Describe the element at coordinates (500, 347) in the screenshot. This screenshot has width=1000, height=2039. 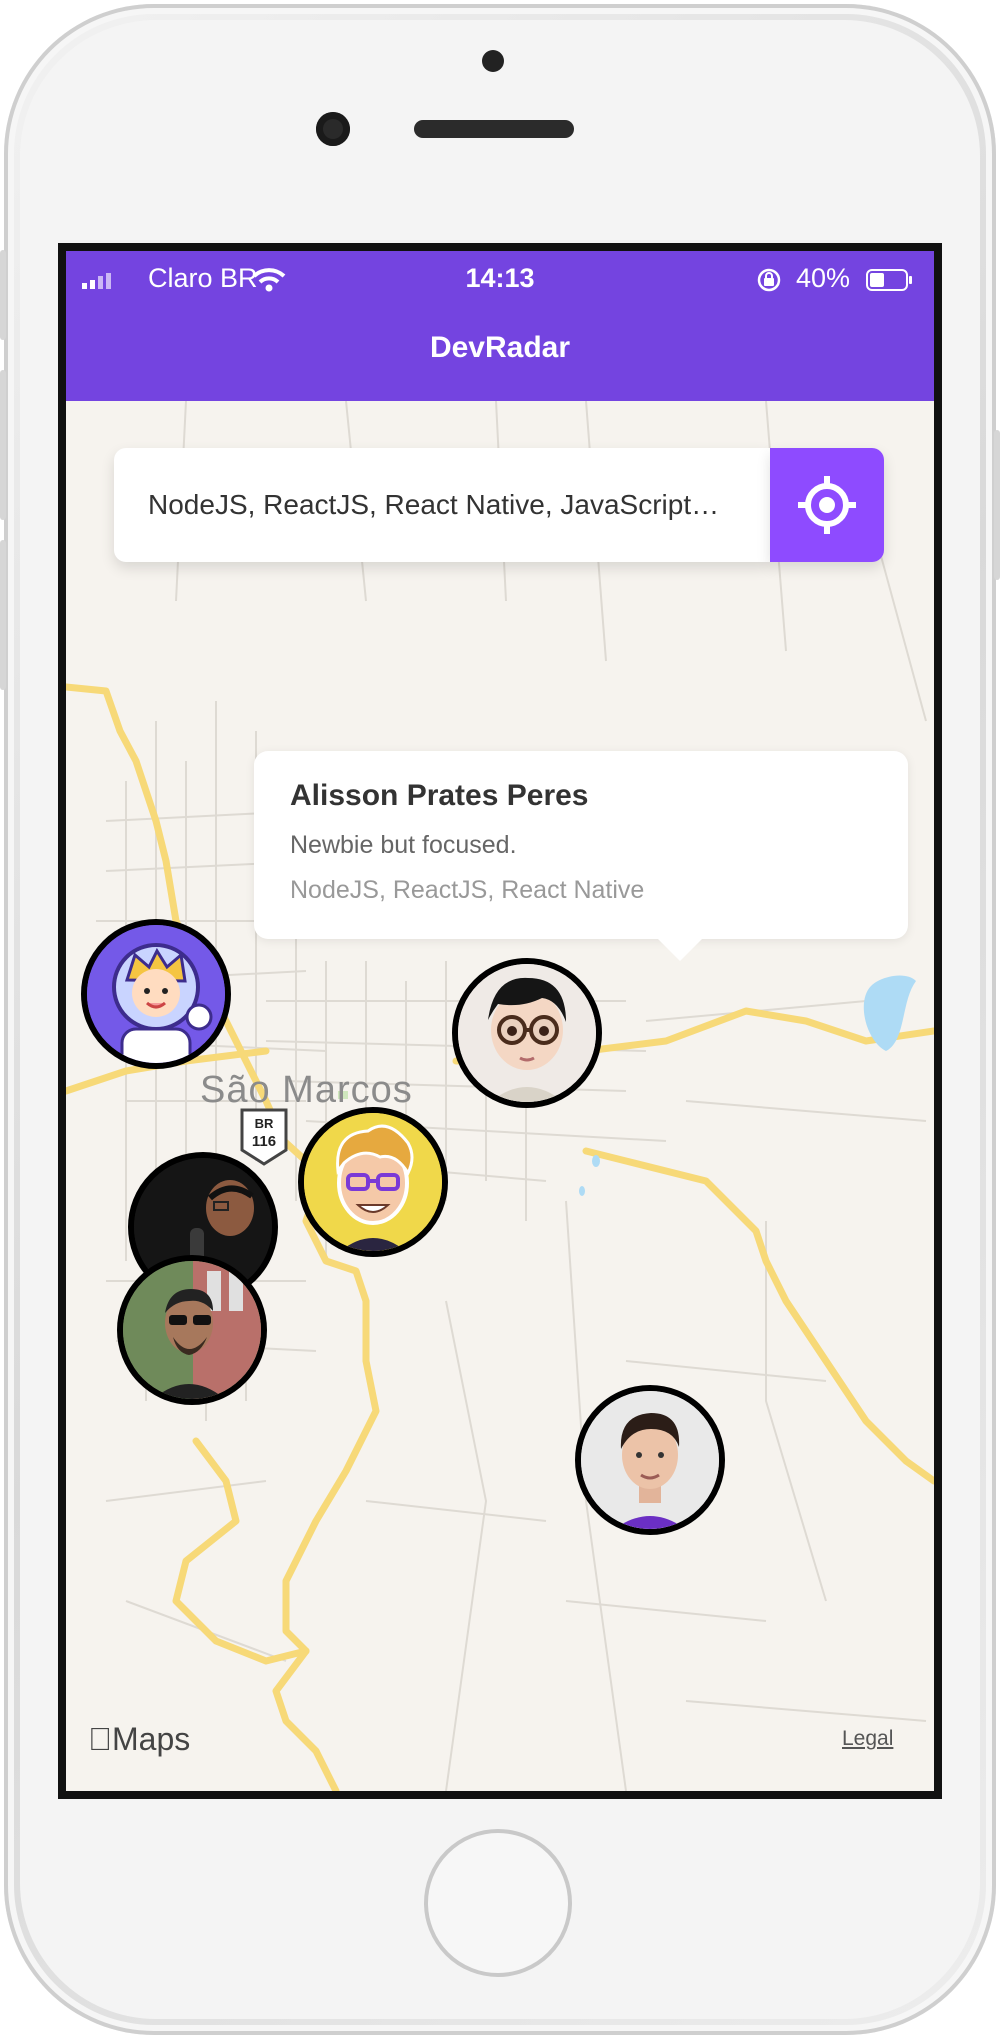
I see `page-title: DevRadar` at that location.